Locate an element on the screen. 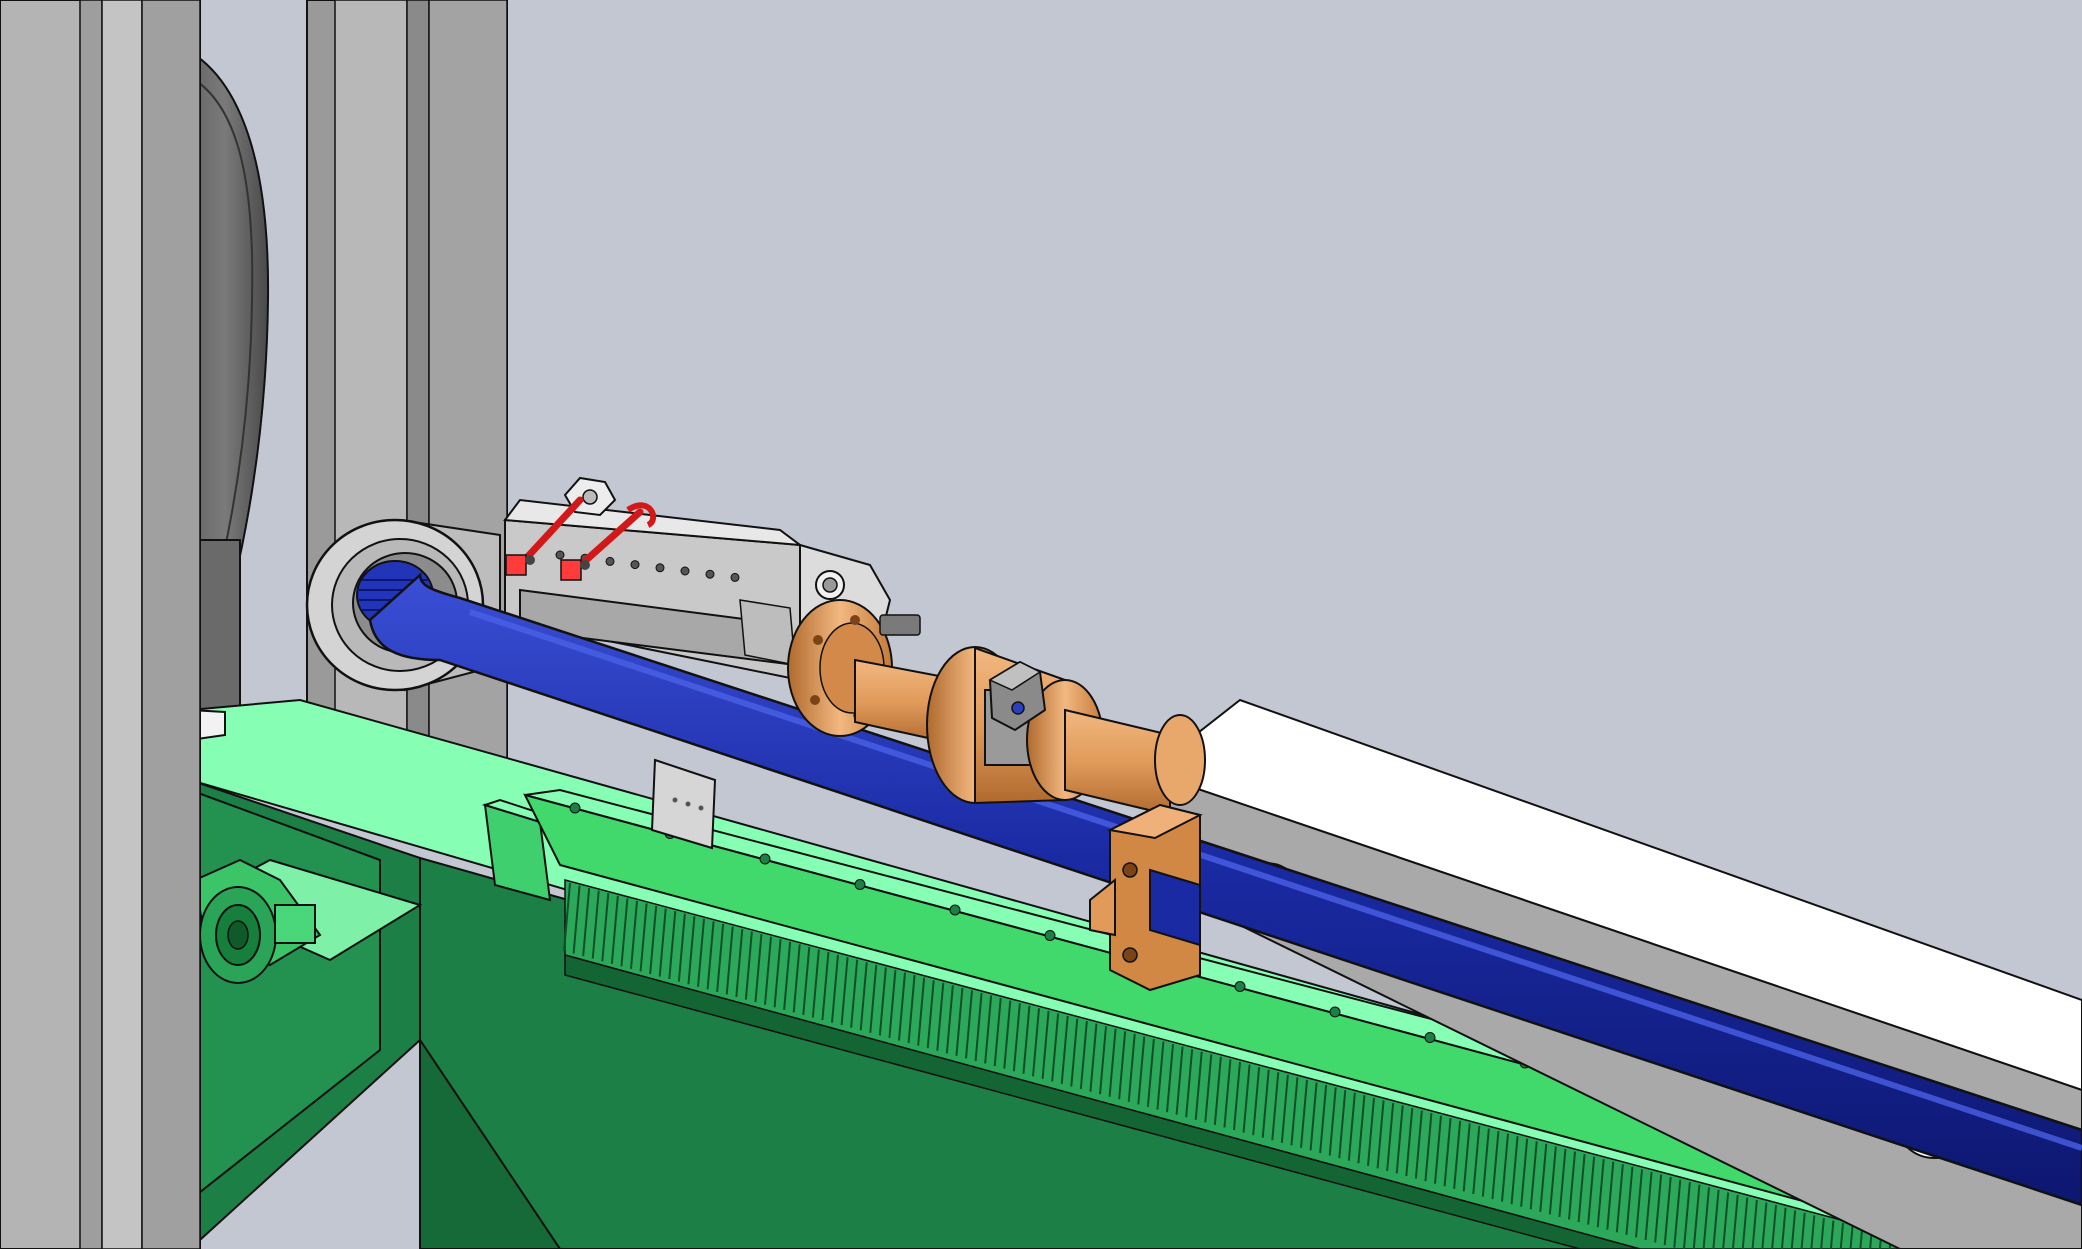 Image resolution: width=2082 pixels, height=1249 pixels. vertical-frame-post-left is located at coordinates (100, 624).